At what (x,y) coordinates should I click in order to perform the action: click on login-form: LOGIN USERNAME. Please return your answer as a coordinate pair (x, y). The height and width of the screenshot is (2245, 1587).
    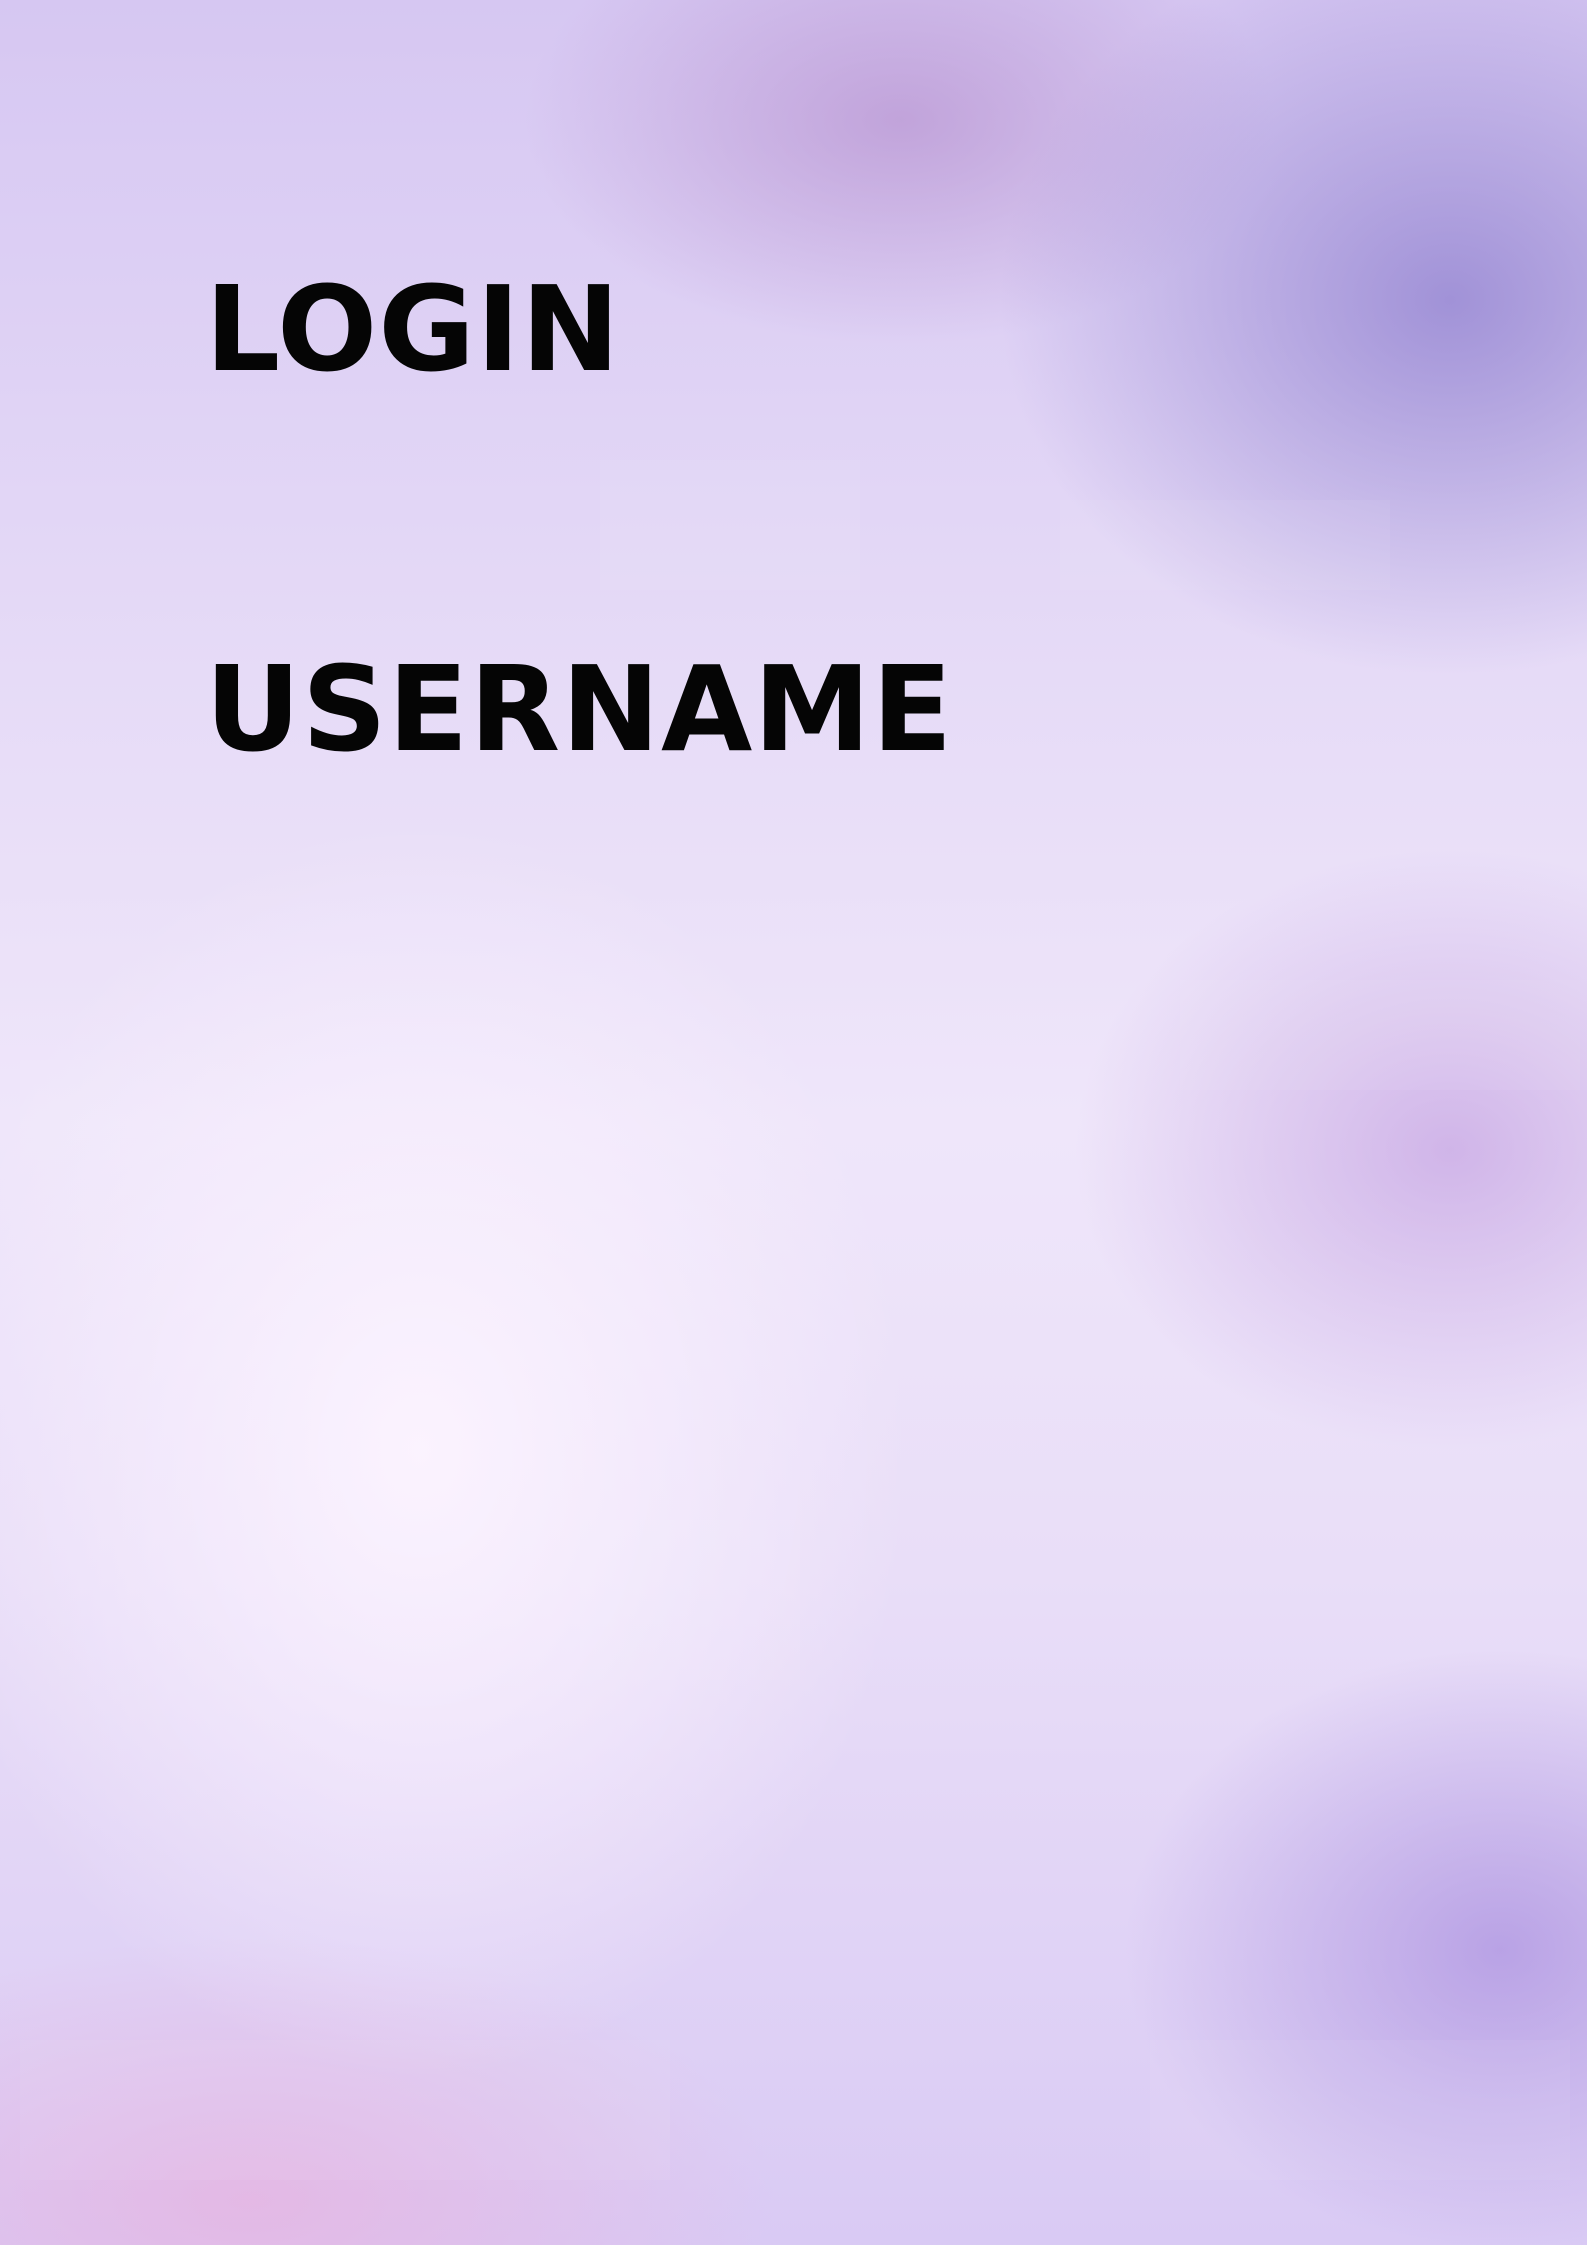
    Looking at the image, I should click on (705, 519).